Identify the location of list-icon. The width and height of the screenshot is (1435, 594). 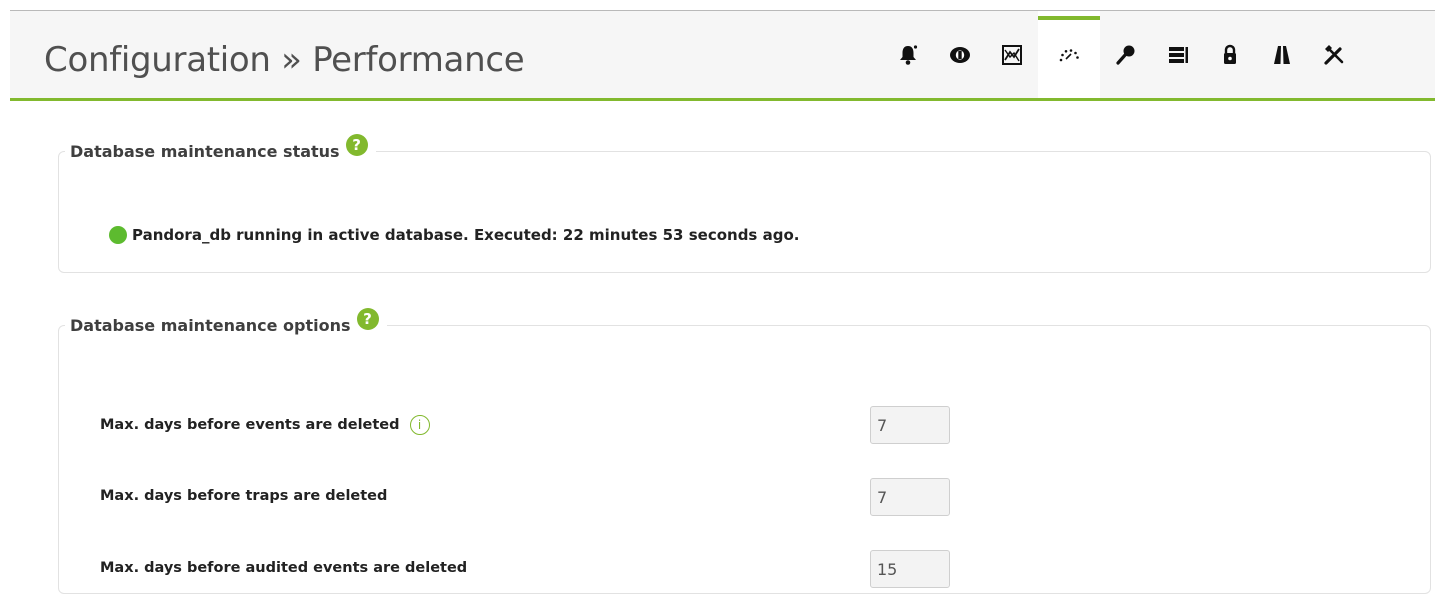
(1178, 54).